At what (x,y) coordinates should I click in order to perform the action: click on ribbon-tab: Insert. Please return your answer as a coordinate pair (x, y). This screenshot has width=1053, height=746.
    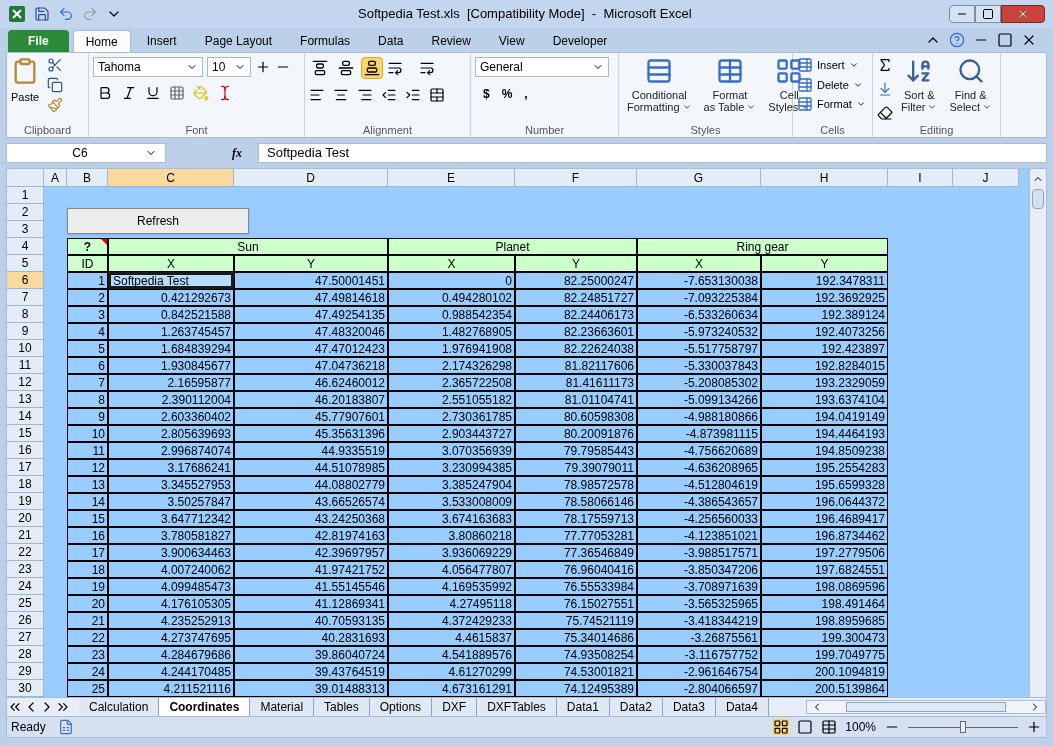
    Looking at the image, I should click on (161, 41).